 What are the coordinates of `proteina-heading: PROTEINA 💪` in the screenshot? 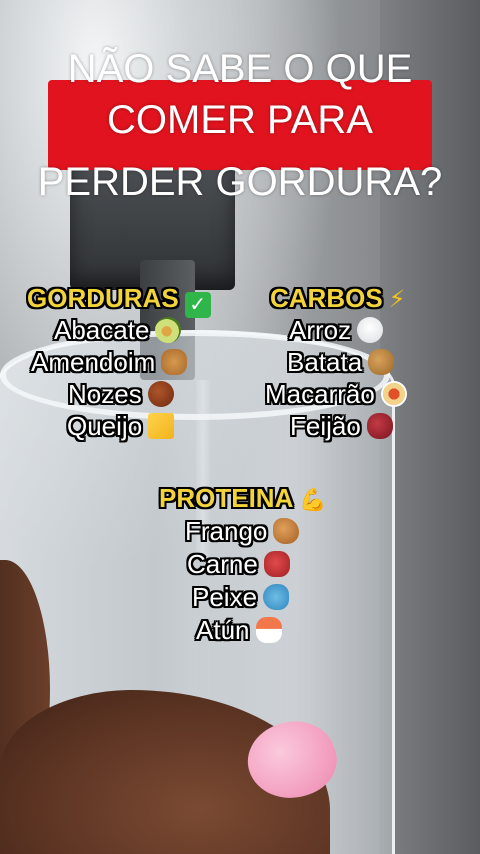 It's located at (243, 499).